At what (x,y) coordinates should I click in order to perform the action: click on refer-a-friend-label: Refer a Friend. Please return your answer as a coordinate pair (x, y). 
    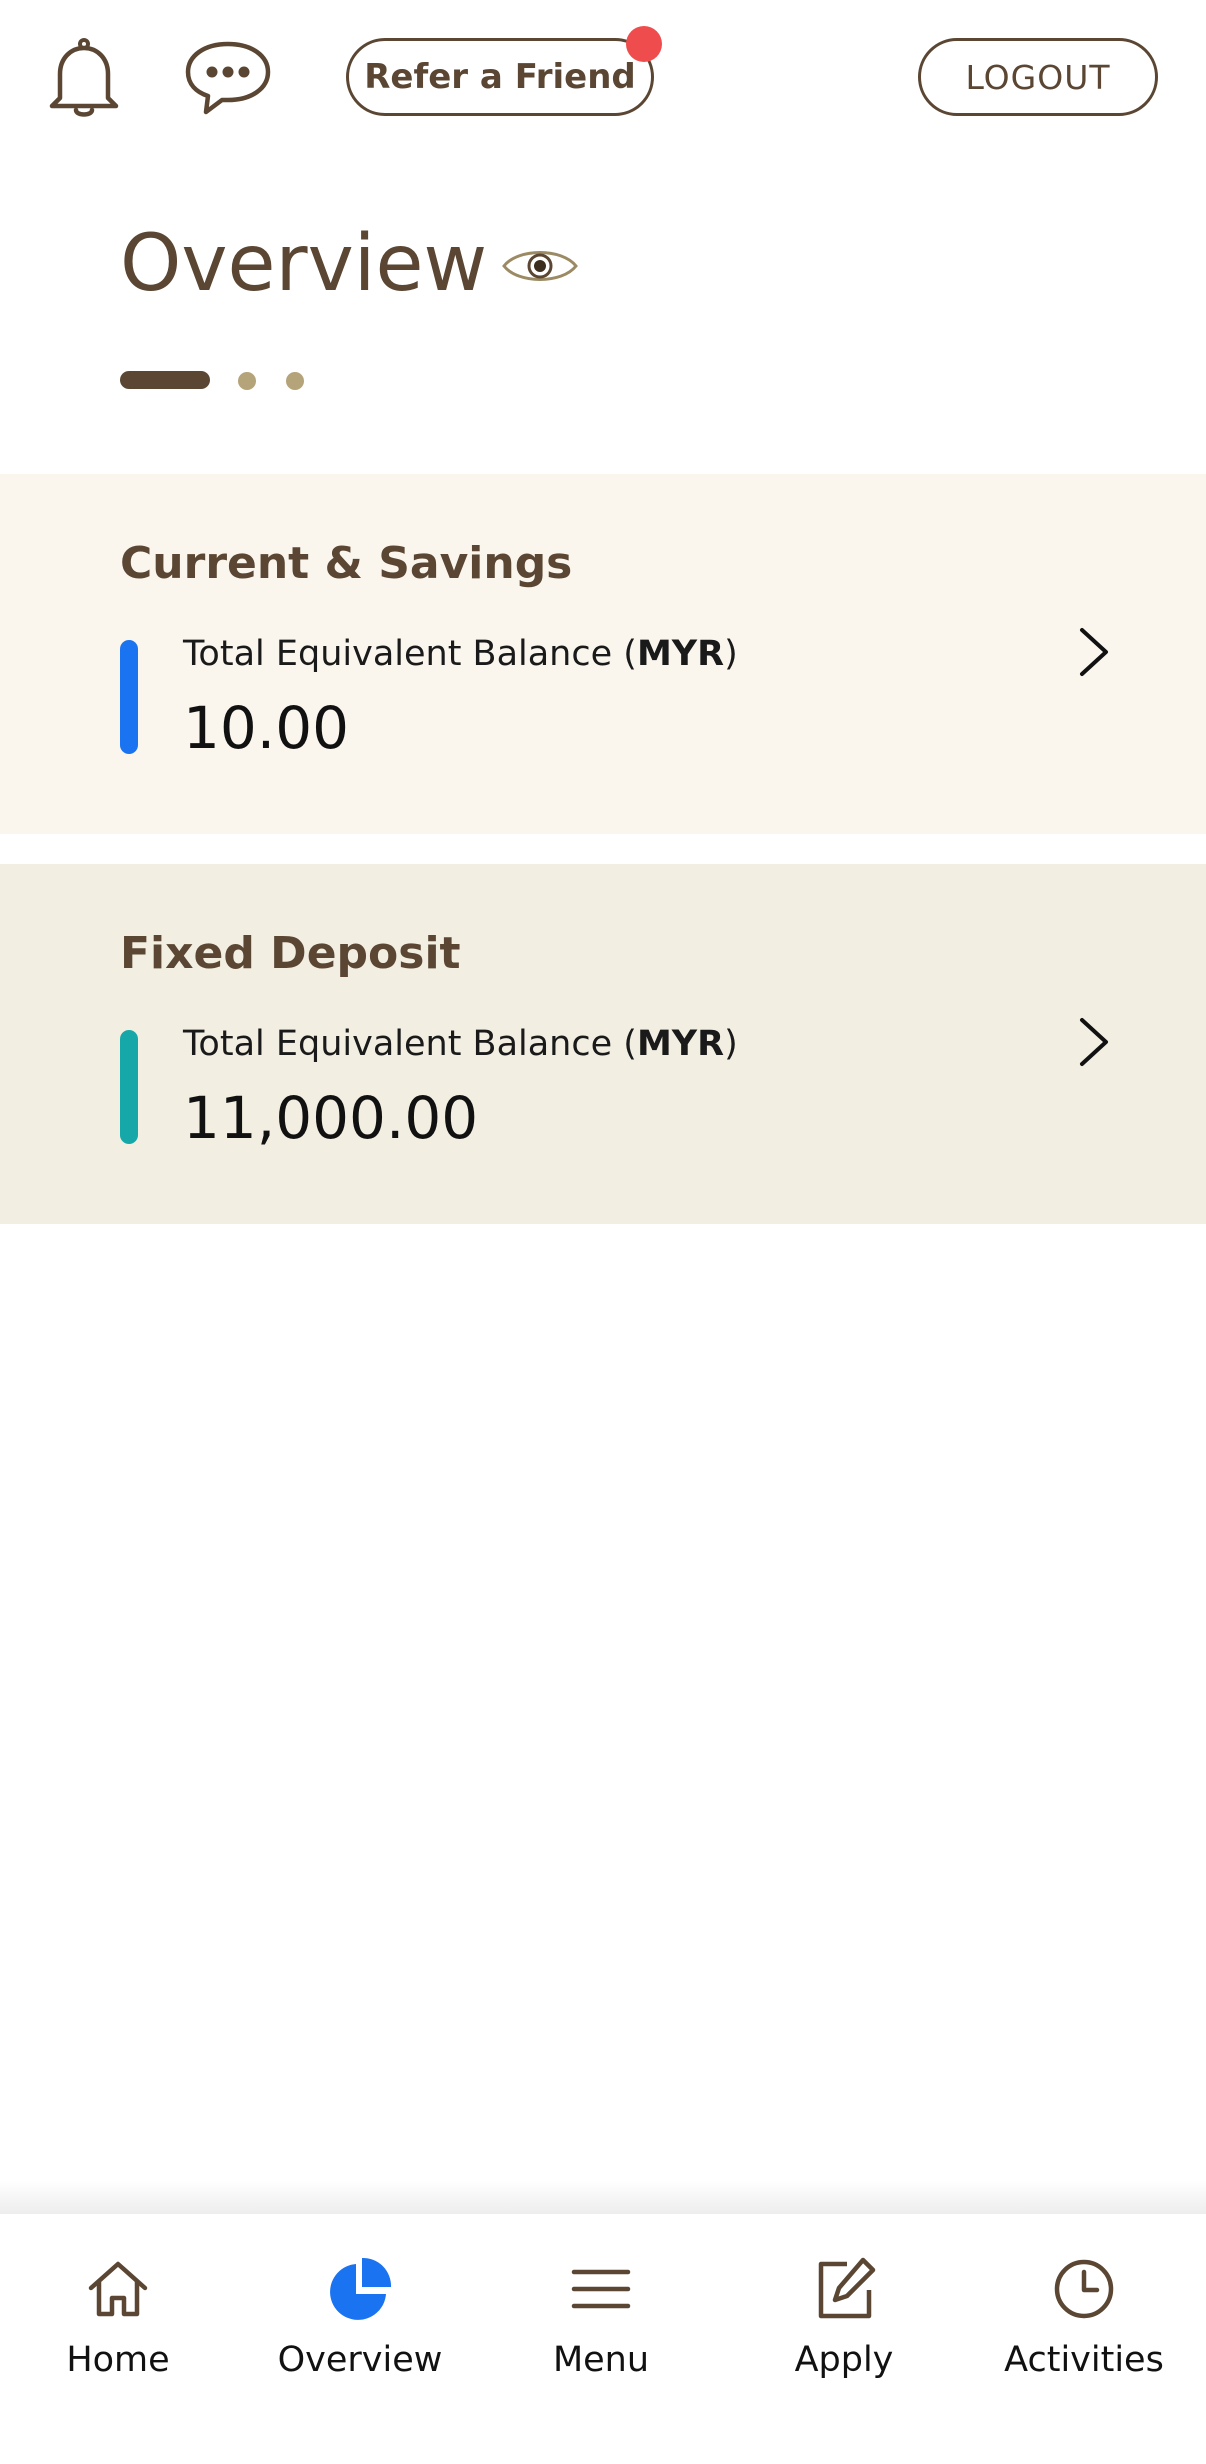
    Looking at the image, I should click on (500, 77).